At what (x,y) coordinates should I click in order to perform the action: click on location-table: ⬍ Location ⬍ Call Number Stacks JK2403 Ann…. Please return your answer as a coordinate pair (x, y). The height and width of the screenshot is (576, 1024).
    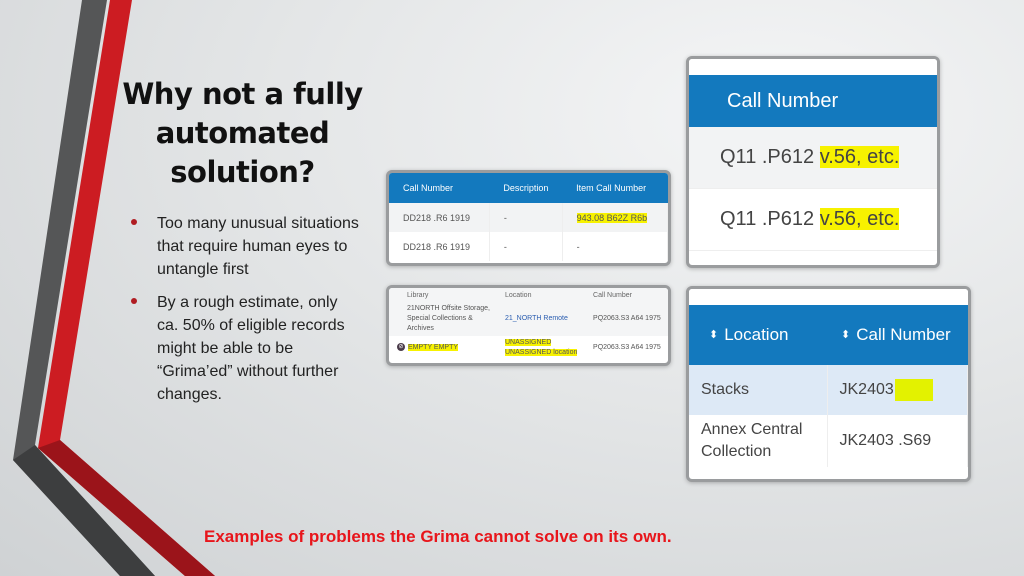
    Looking at the image, I should click on (828, 386).